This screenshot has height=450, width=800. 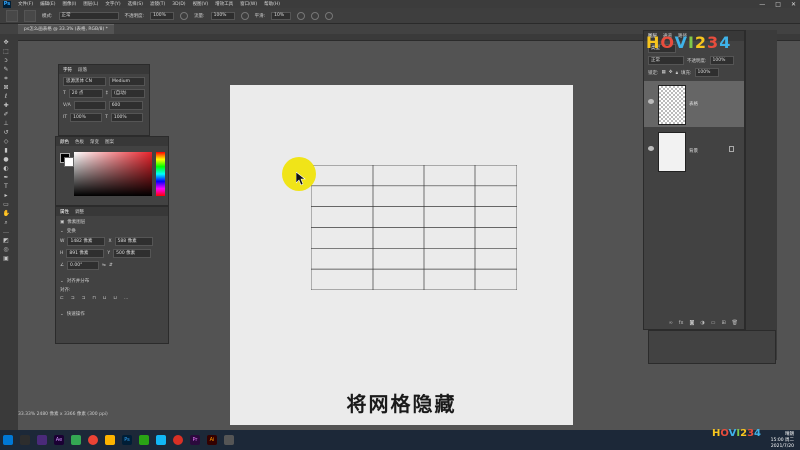 I want to click on frame-tool-icon: ⊠, so click(x=6, y=88).